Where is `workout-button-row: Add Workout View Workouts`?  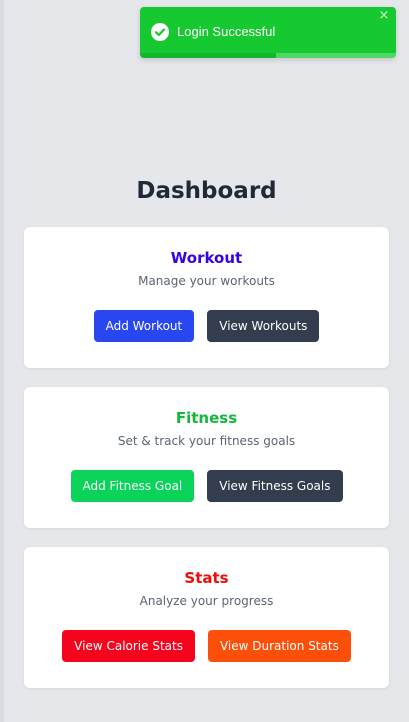
workout-button-row: Add Workout View Workouts is located at coordinates (206, 326).